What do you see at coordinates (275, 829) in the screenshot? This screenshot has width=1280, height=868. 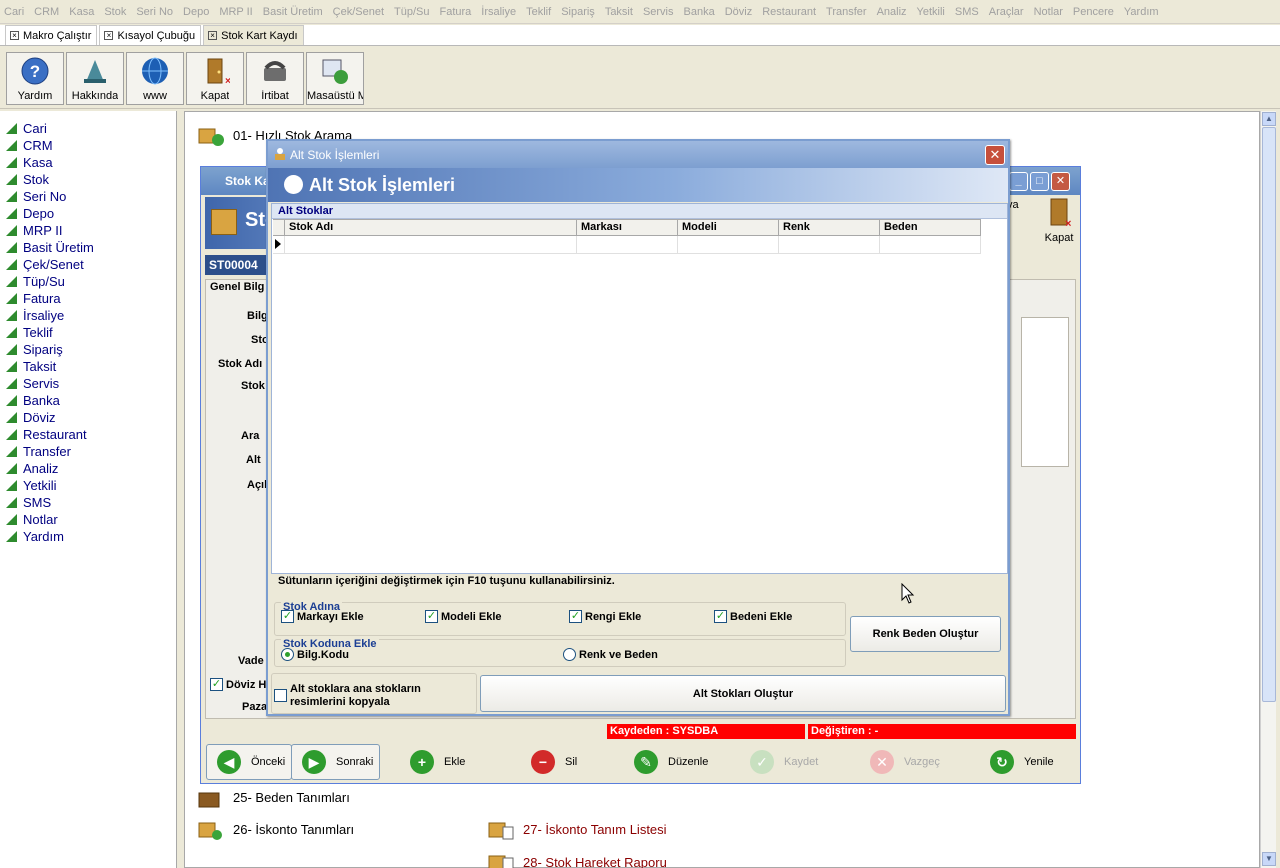 I see `report-iskonto-tanimlari: 26- İskonto Tanımları` at bounding box center [275, 829].